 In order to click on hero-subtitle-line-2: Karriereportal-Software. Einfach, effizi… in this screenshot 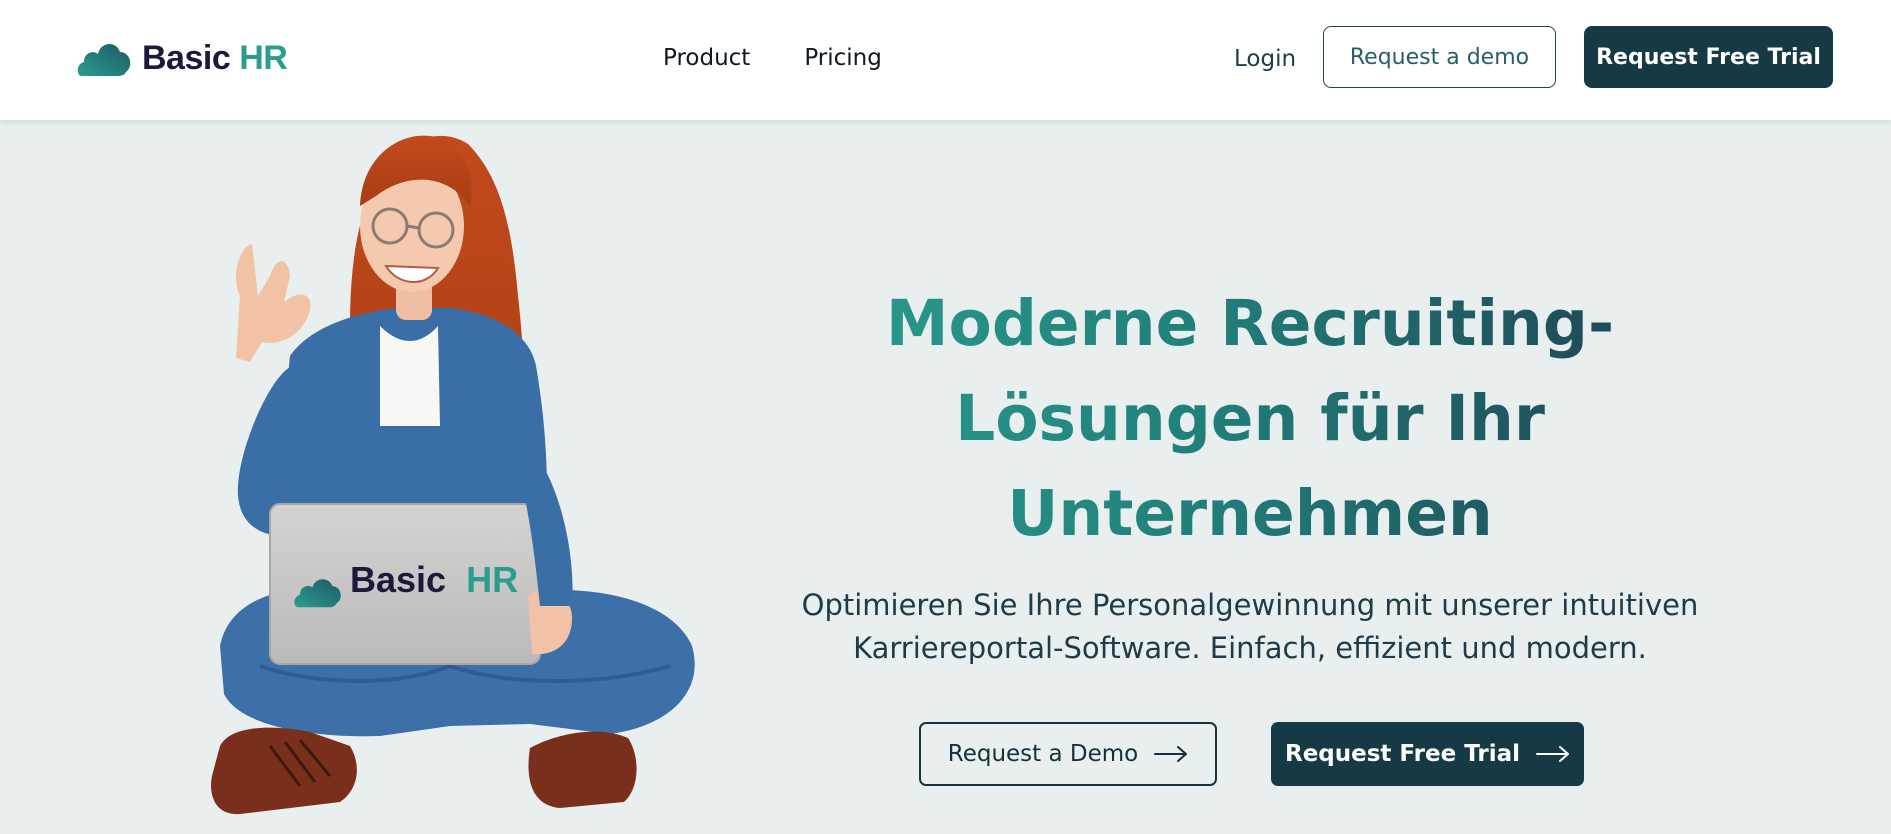, I will do `click(1250, 648)`.